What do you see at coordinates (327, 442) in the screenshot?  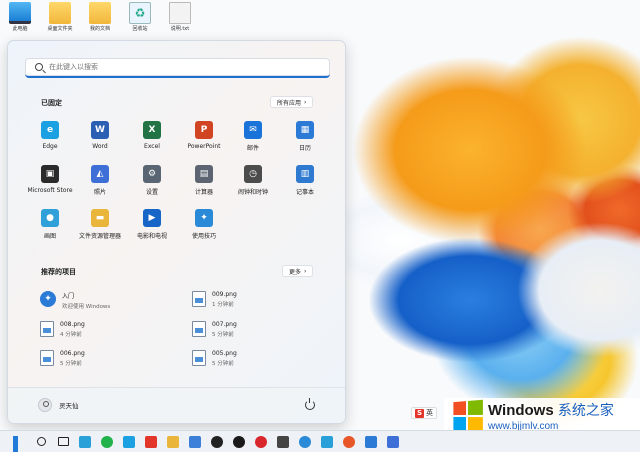 I see `taskbar-audio-button` at bounding box center [327, 442].